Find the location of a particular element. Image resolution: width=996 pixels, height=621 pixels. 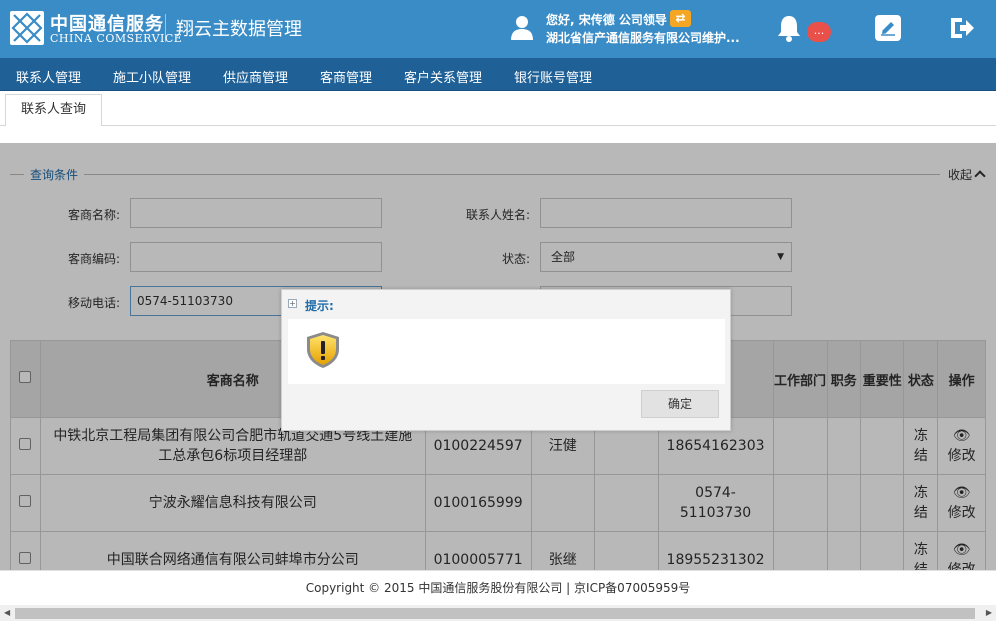

main-nav: 联系人管理 施工小队管理 供应商管理 客商管理 客户关系管理 银行账号管理 is located at coordinates (498, 74).